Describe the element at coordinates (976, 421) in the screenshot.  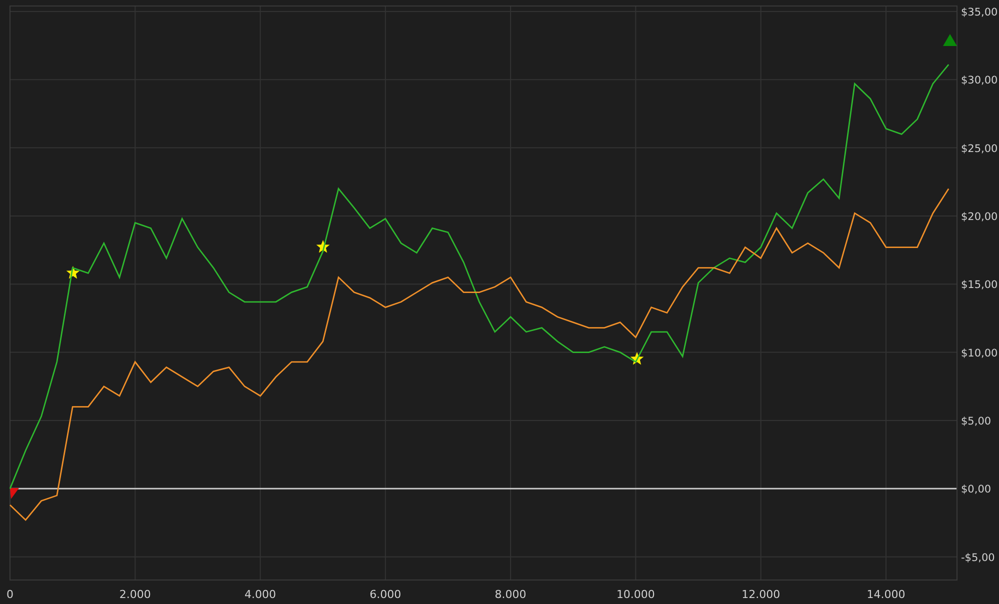
I see `y-tick-label: $5,00` at that location.